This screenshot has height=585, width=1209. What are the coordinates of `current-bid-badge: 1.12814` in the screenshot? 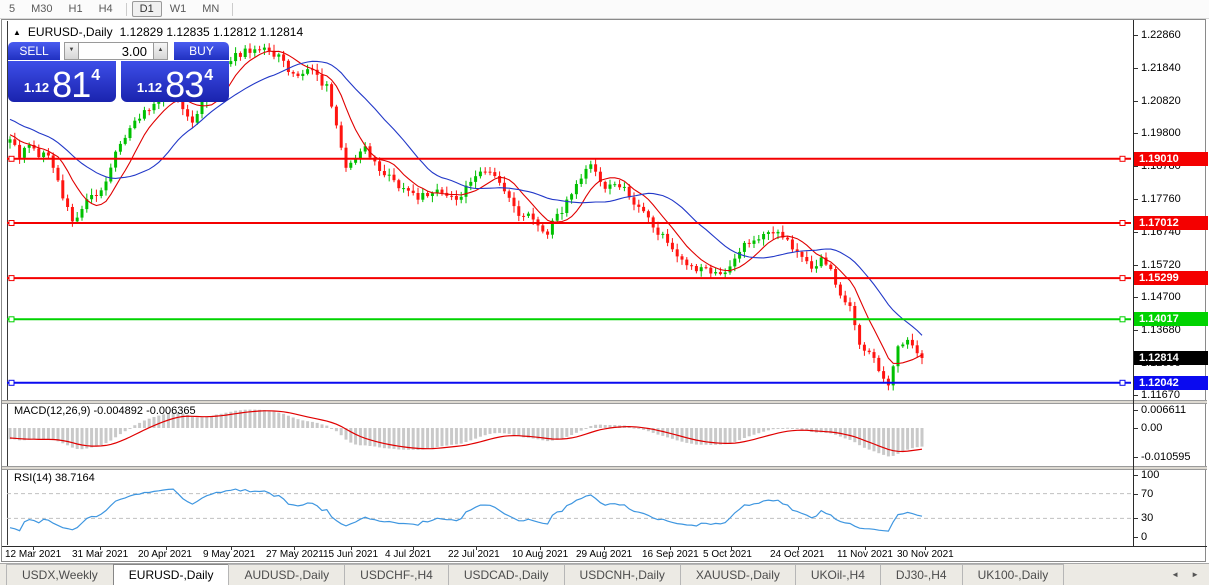 It's located at (1171, 357).